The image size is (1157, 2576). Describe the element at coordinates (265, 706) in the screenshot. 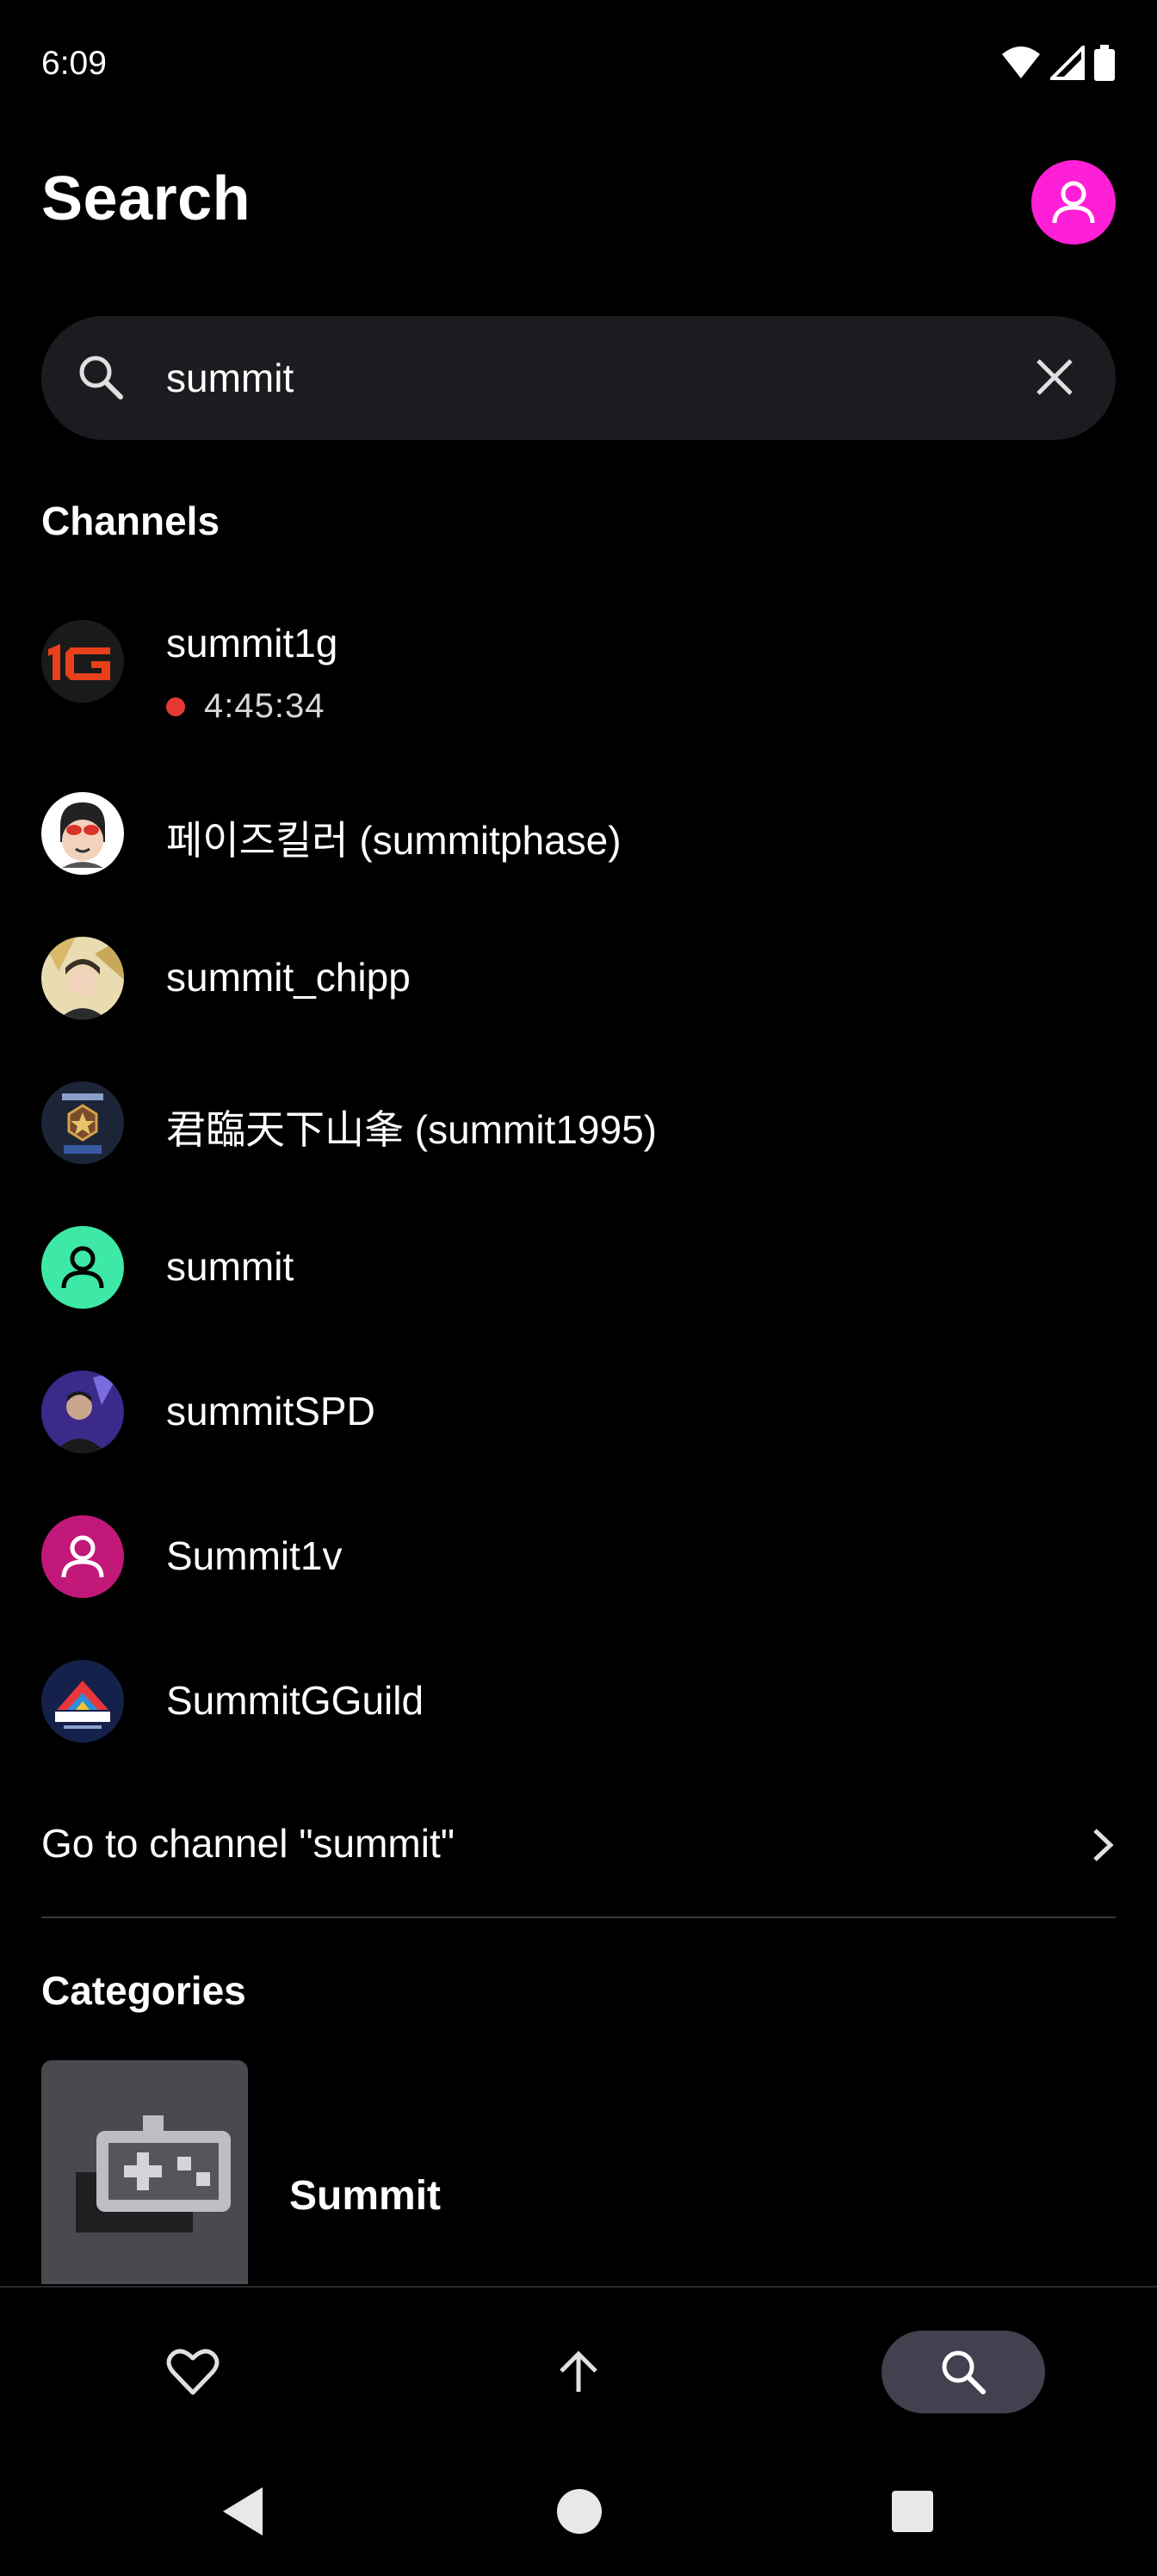

I see `live-duration: 4:45:34` at that location.